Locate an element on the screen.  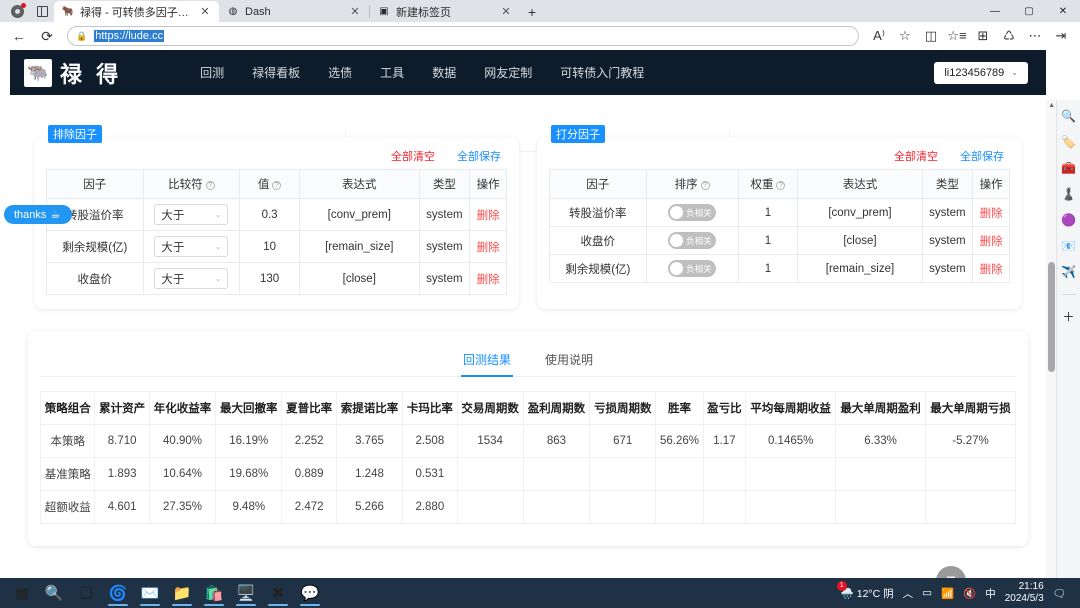
tab-newtab: ▣ 新建标签页 ✕ is located at coordinates (445, 11).